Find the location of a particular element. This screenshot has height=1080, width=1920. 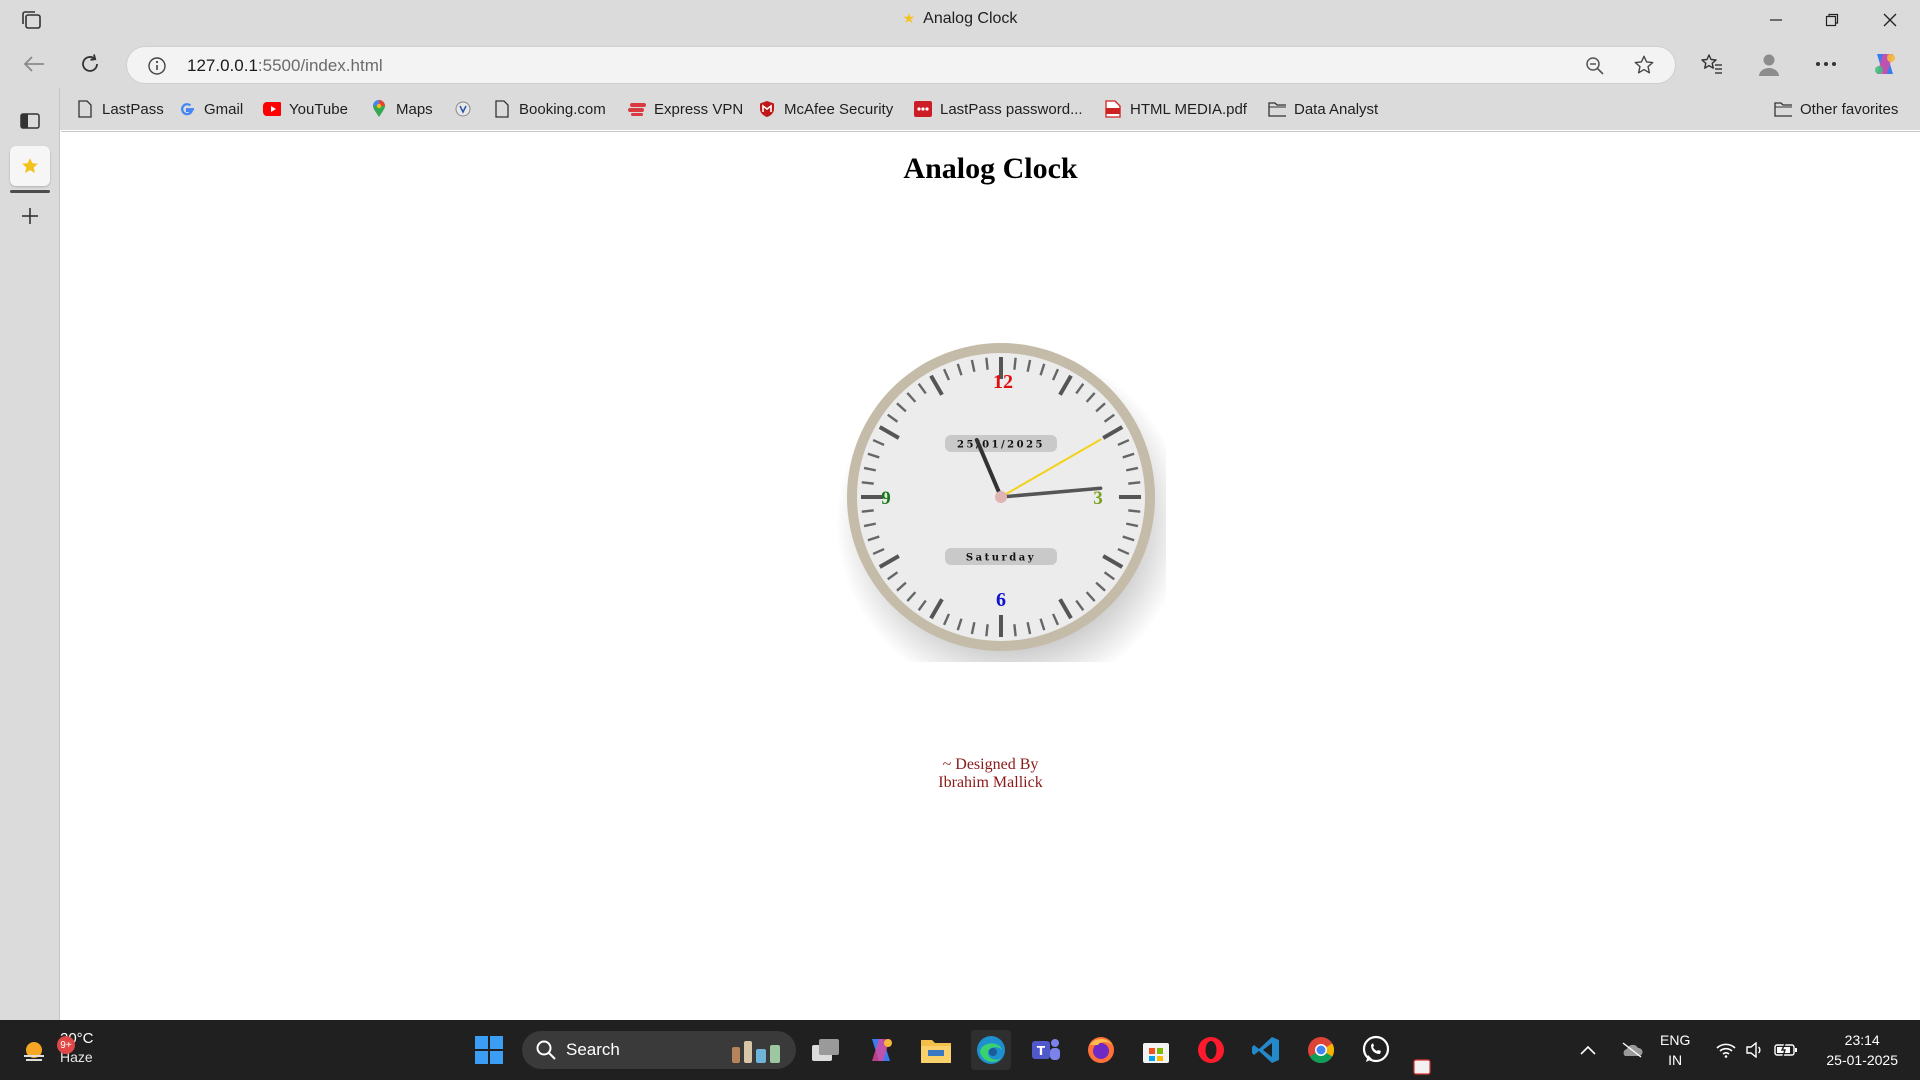

search-highlight-icon is located at coordinates (757, 1050).